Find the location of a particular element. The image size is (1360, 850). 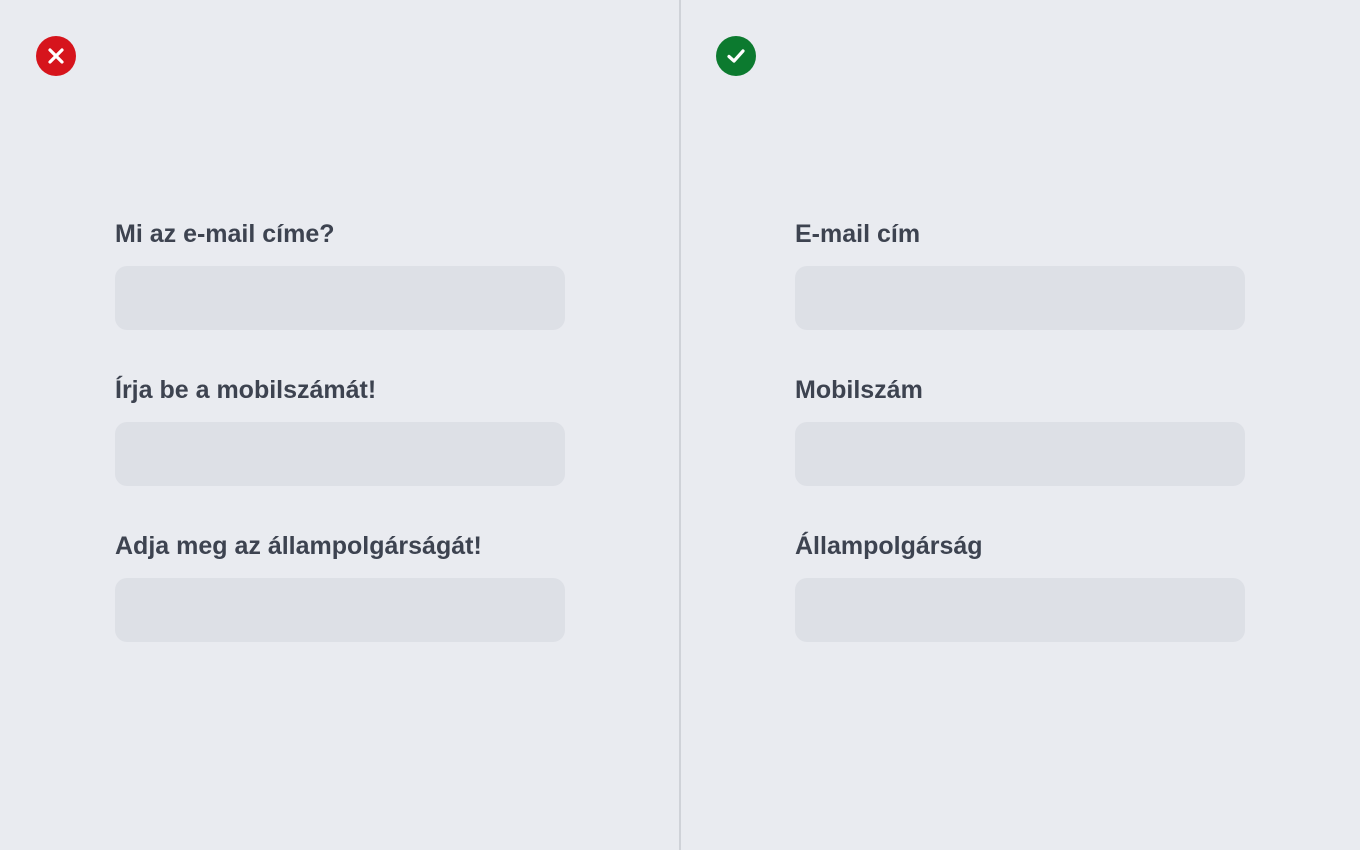

form-field: Írja be a mobilszámát! is located at coordinates (340, 429).